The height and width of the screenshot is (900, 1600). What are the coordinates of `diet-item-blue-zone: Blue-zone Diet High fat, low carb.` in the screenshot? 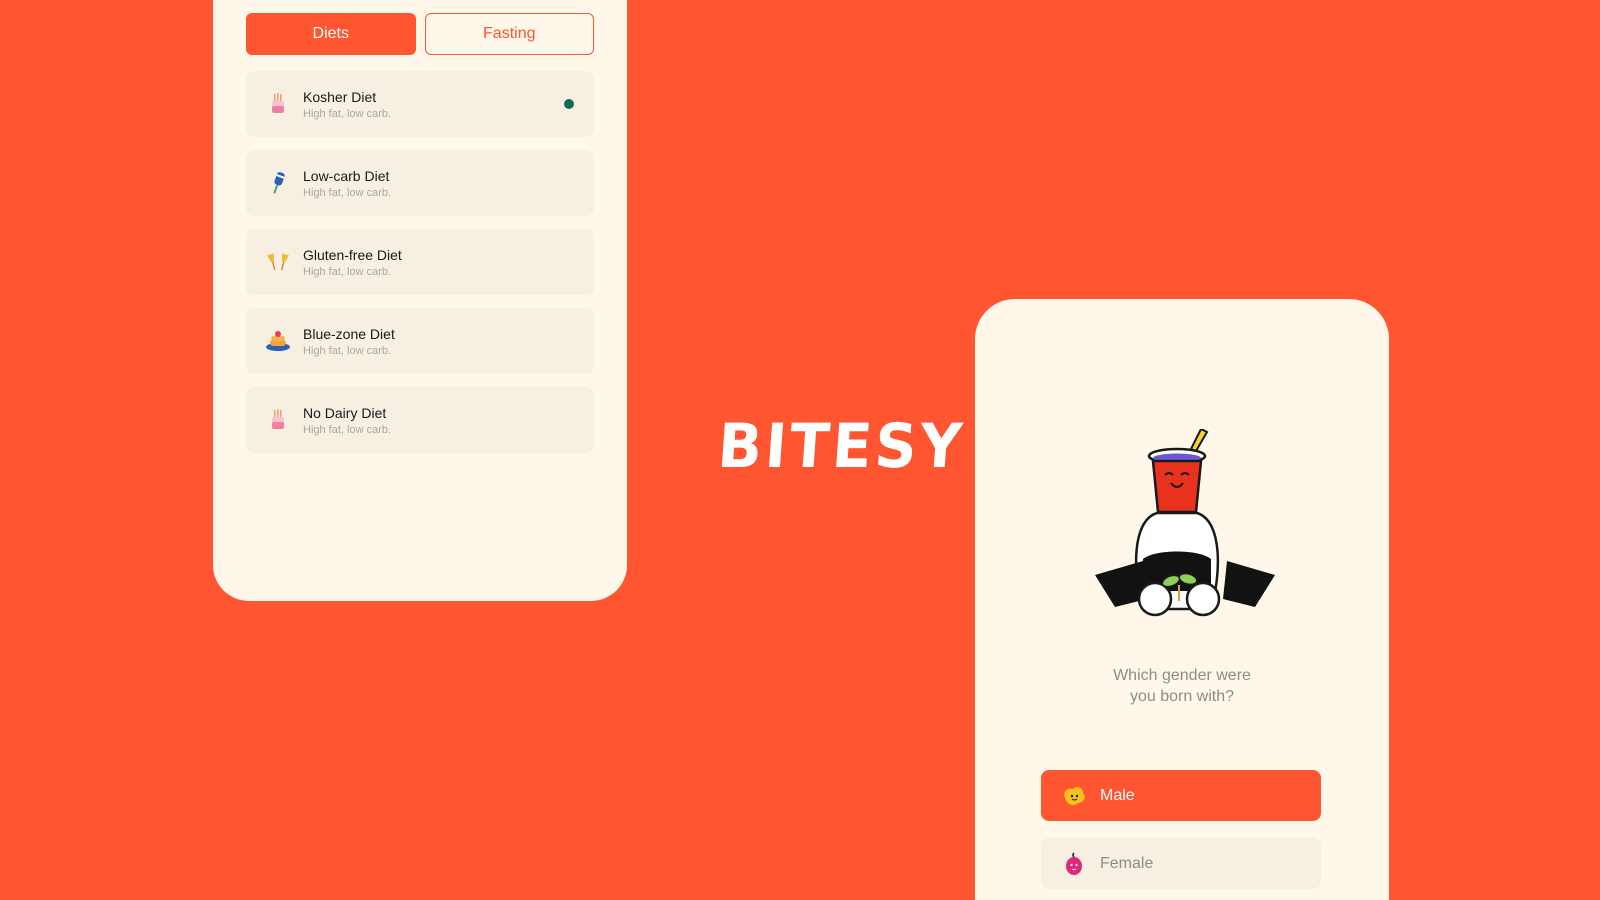 It's located at (420, 341).